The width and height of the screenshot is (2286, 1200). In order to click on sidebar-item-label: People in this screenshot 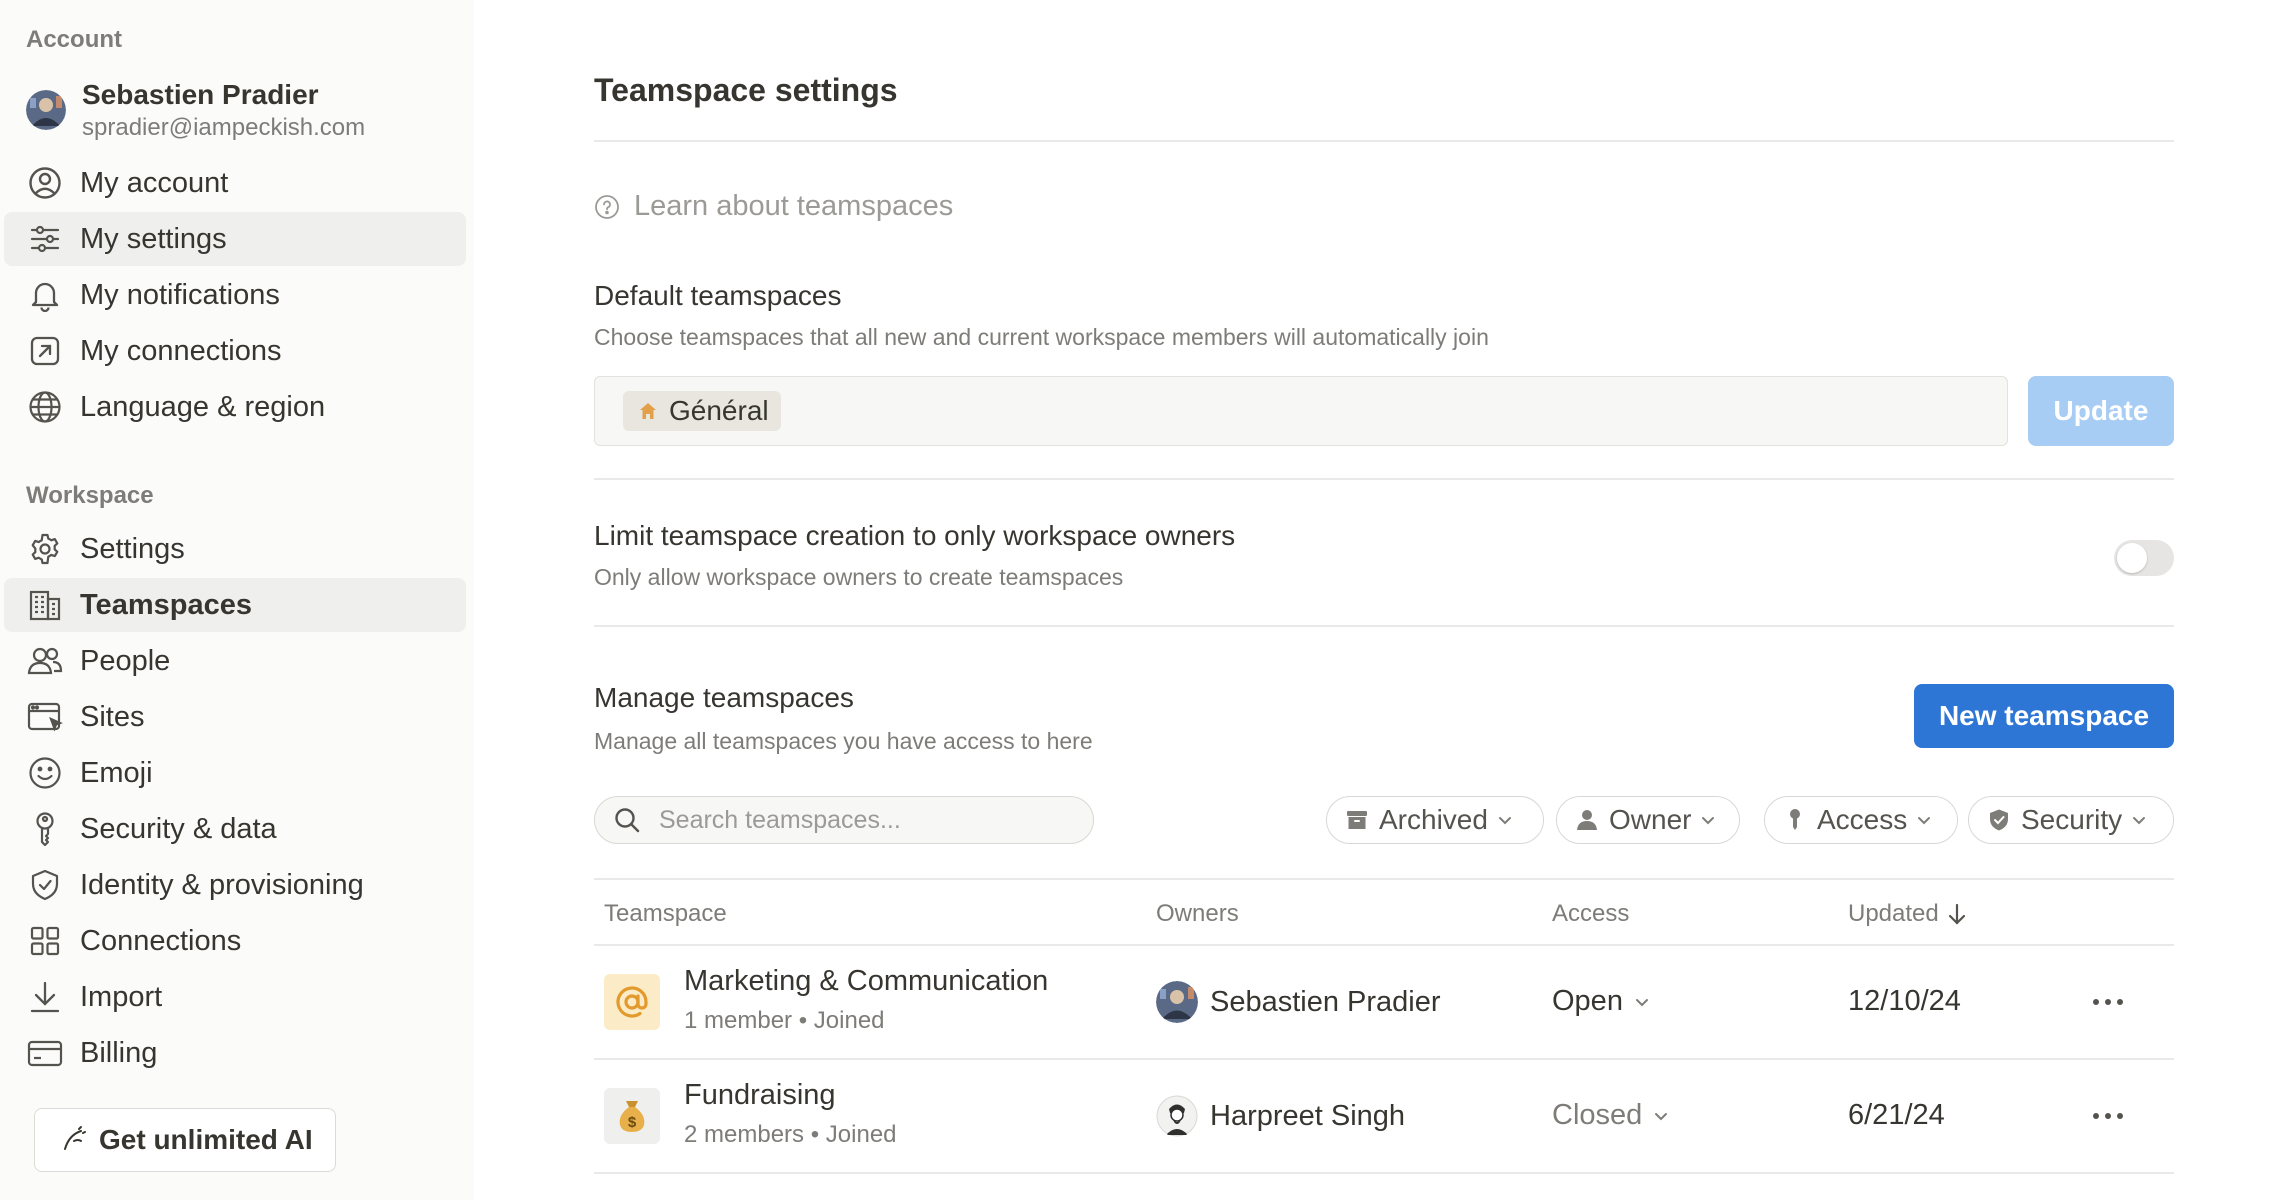, I will do `click(125, 660)`.